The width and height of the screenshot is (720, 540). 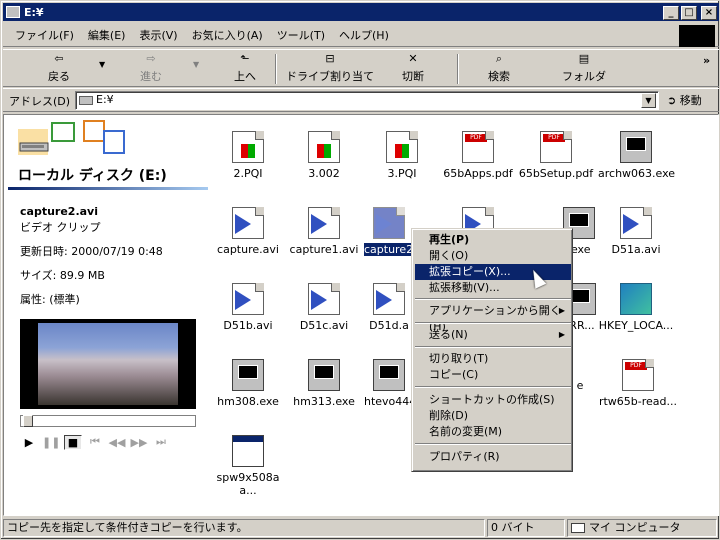 What do you see at coordinates (245, 69) in the screenshot?
I see `up-button: ⬑ 上へ` at bounding box center [245, 69].